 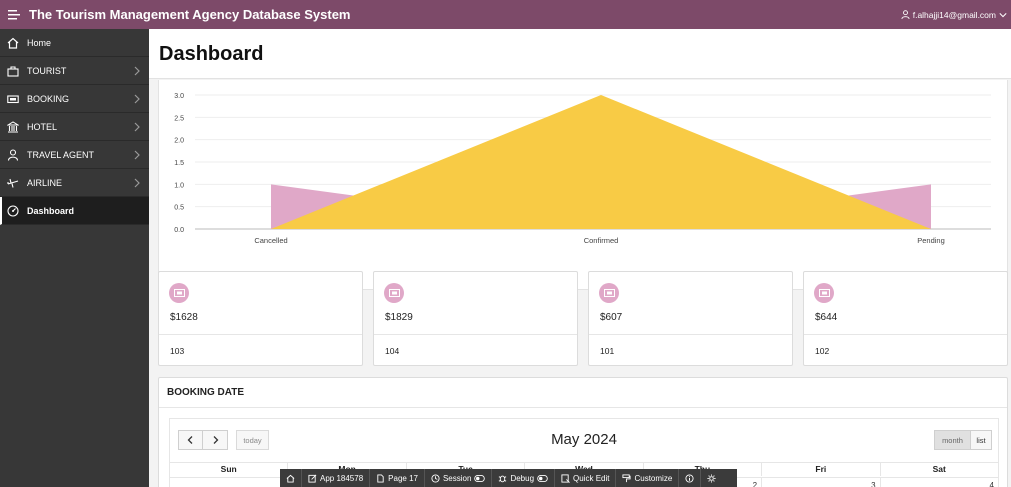 I want to click on view-toggle: month list, so click(x=963, y=440).